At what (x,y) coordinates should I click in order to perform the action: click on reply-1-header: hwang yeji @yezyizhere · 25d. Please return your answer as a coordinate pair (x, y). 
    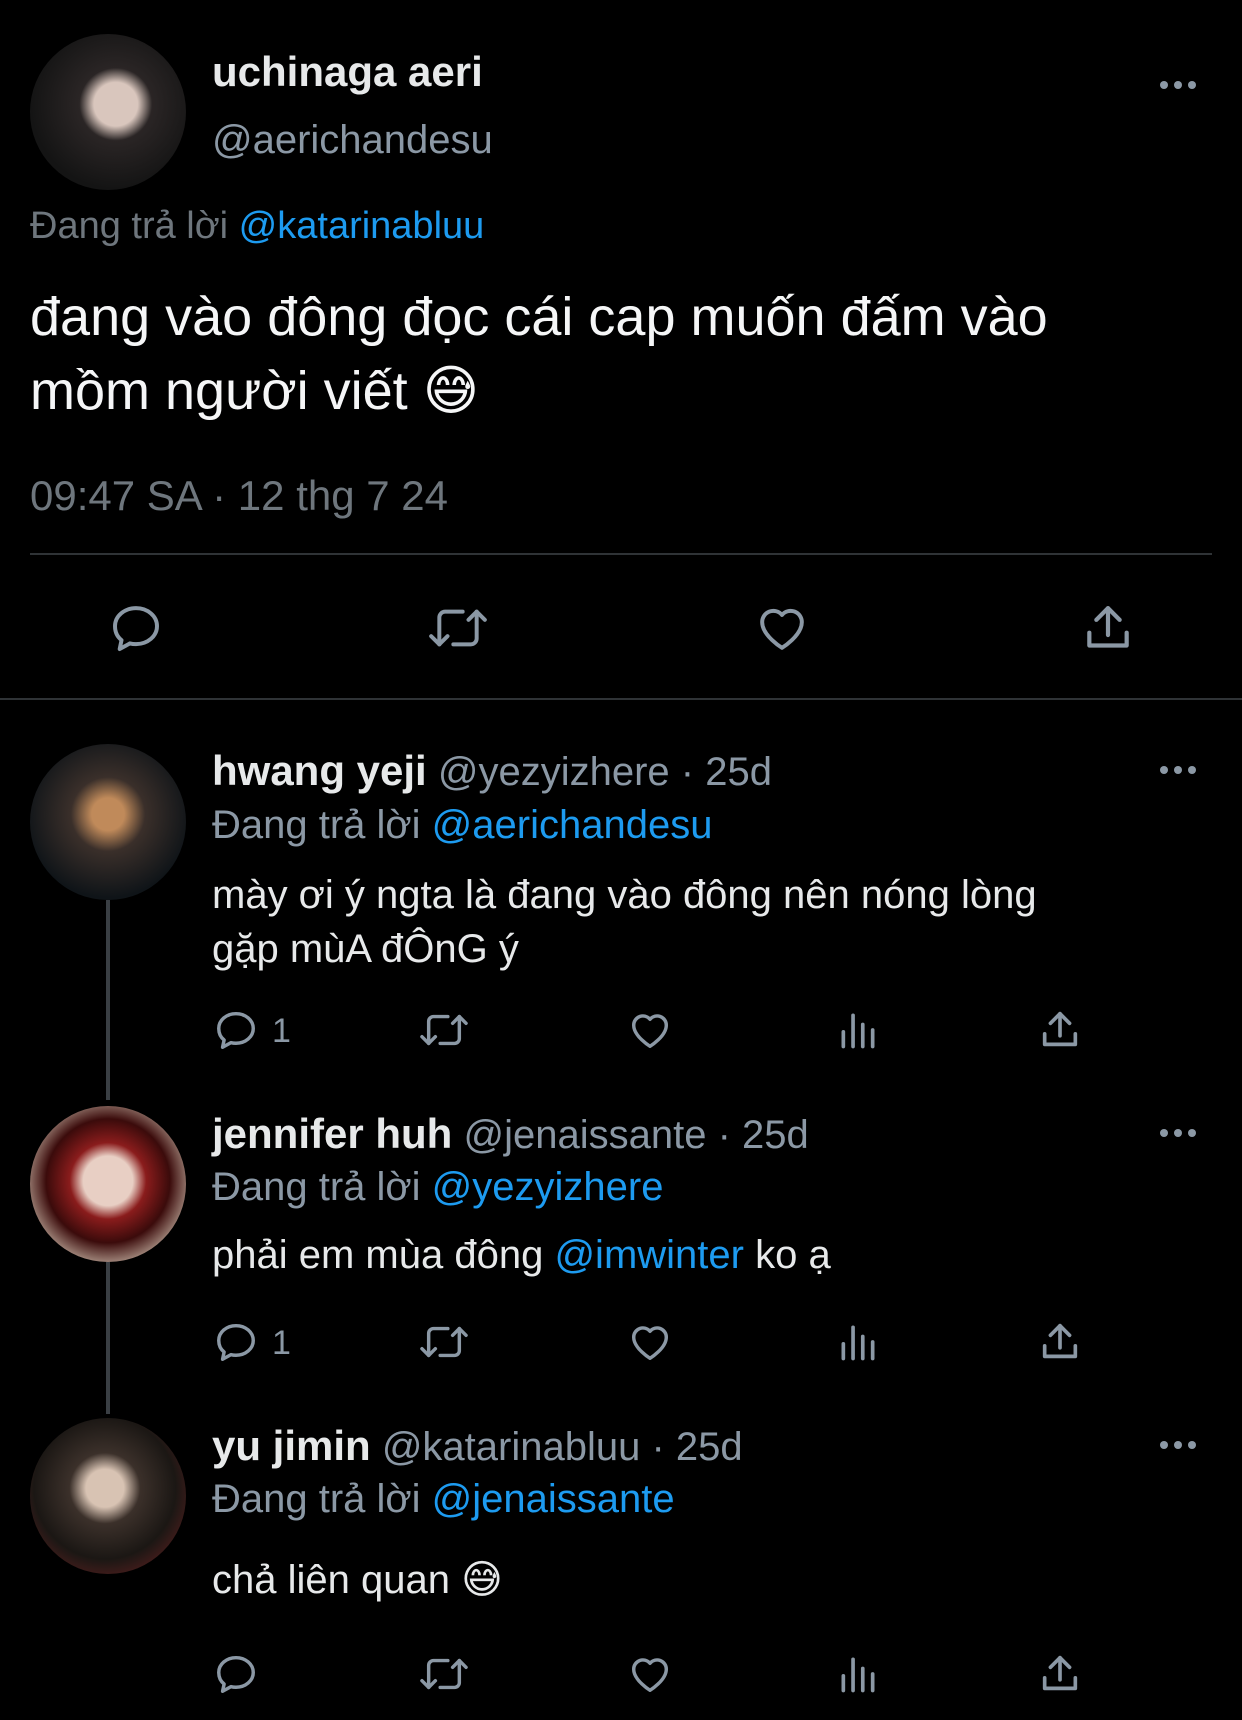
    Looking at the image, I should click on (697, 771).